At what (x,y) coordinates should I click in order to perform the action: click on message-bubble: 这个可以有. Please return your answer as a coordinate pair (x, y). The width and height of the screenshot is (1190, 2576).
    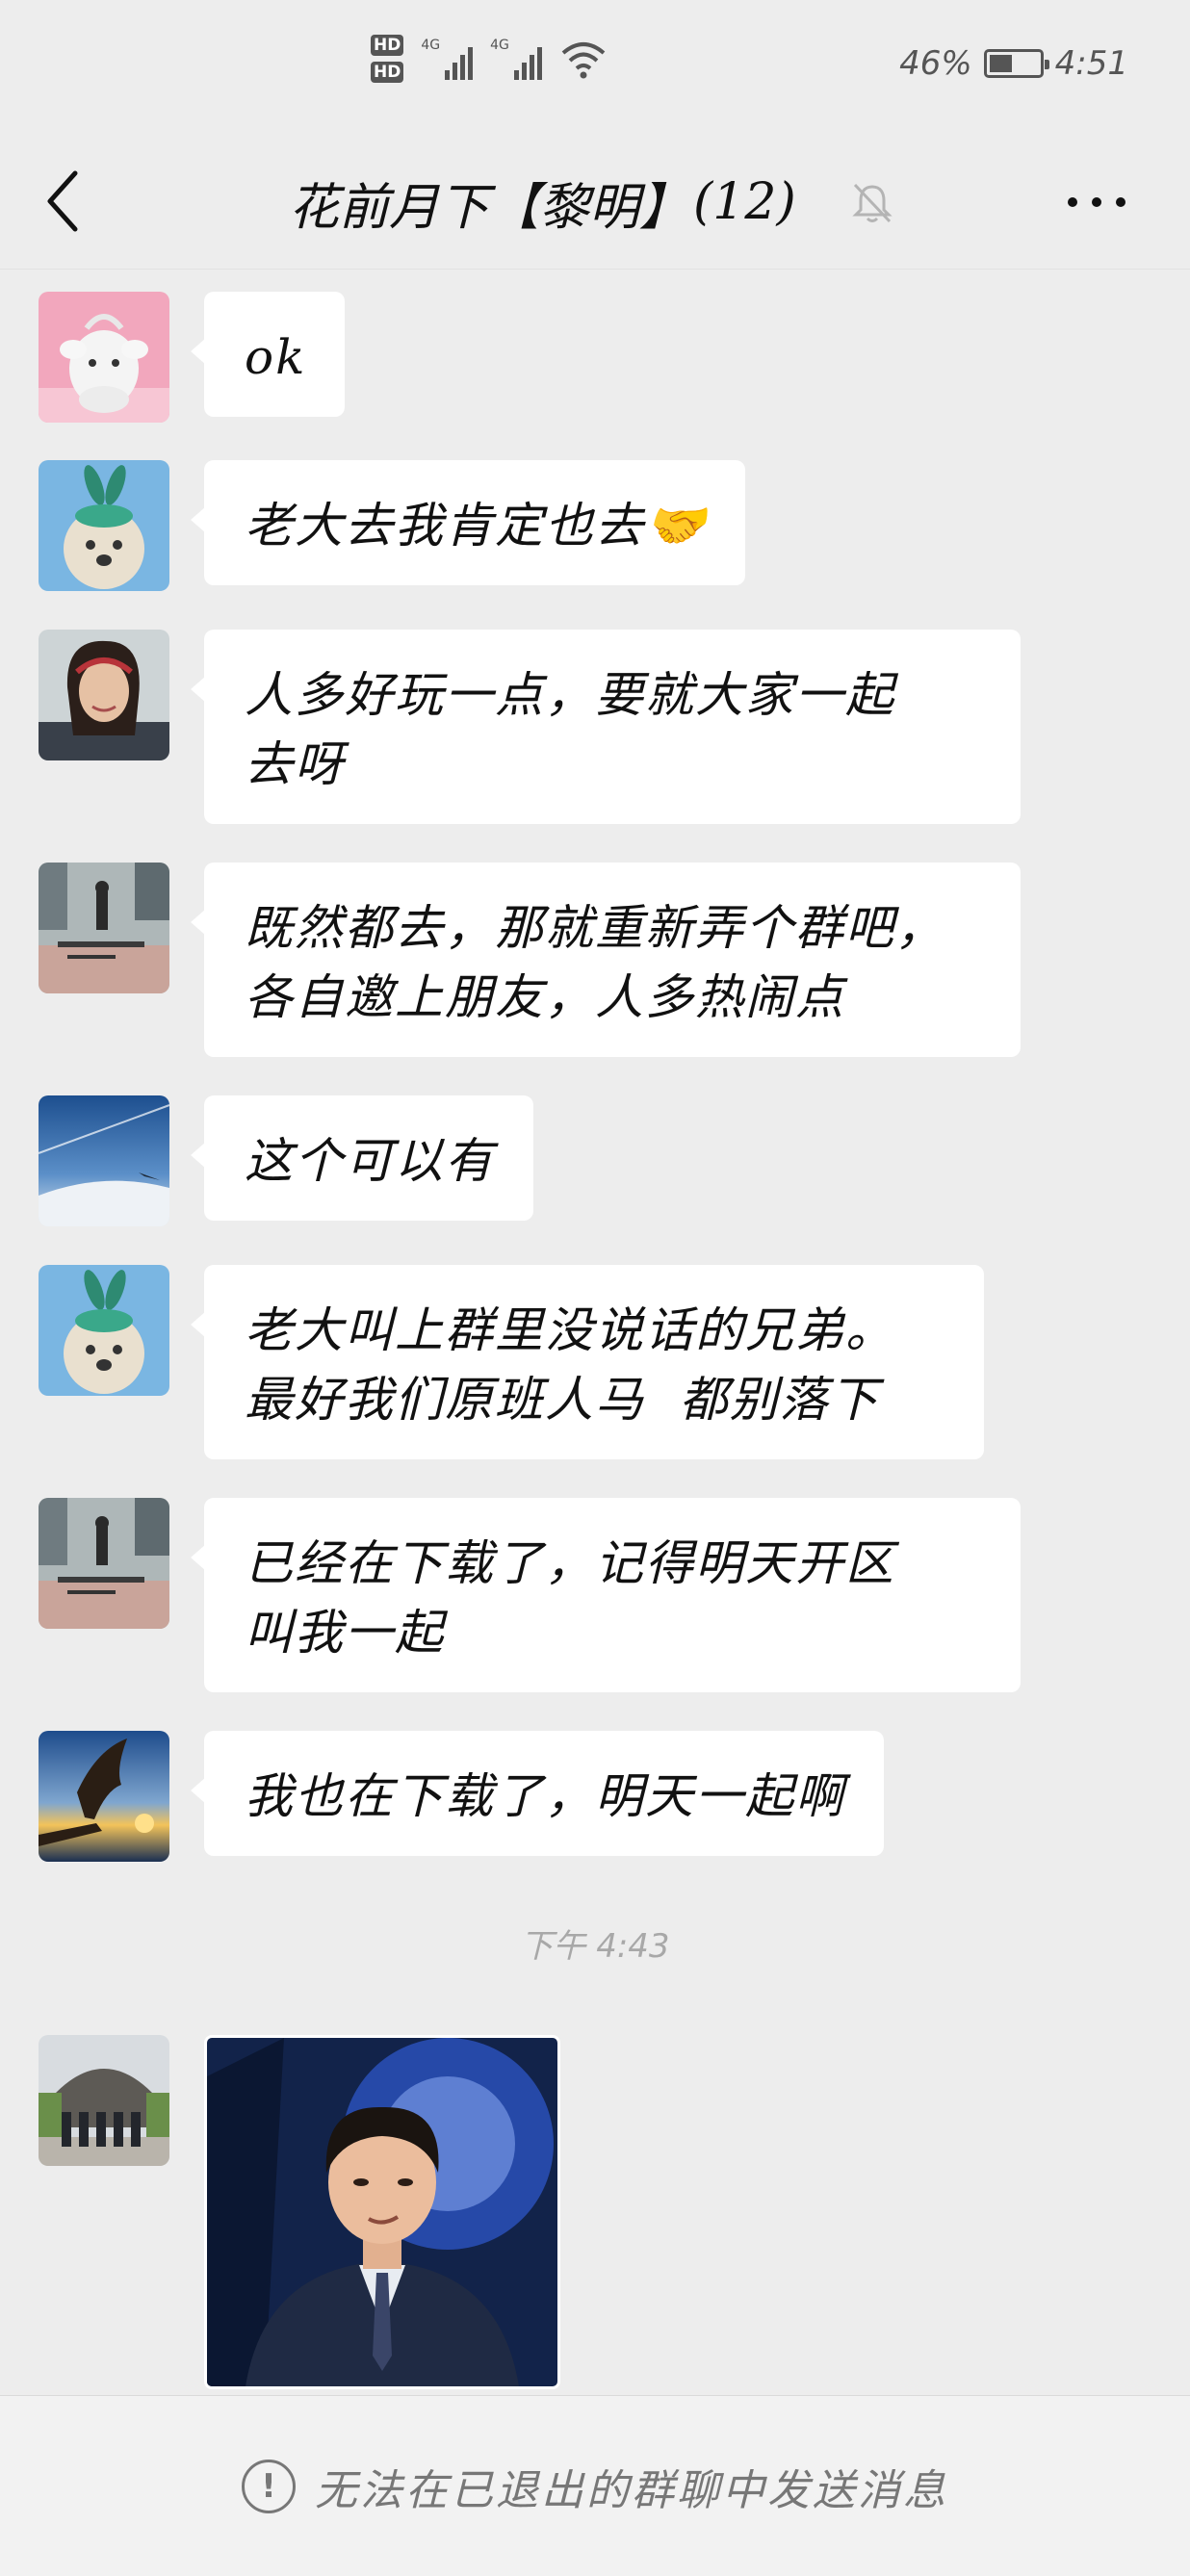
    Looking at the image, I should click on (362, 1158).